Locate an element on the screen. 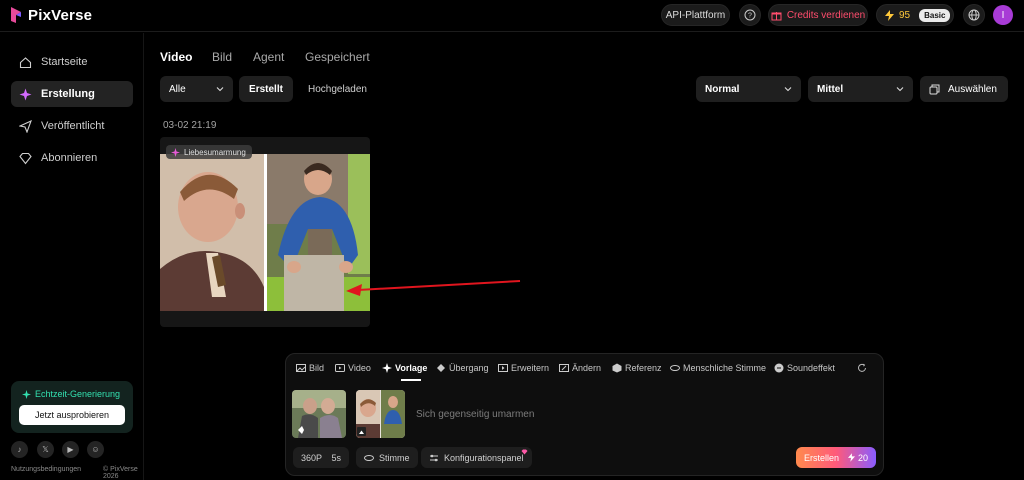  panel-tab-vorlage: Vorlage is located at coordinates (404, 368).